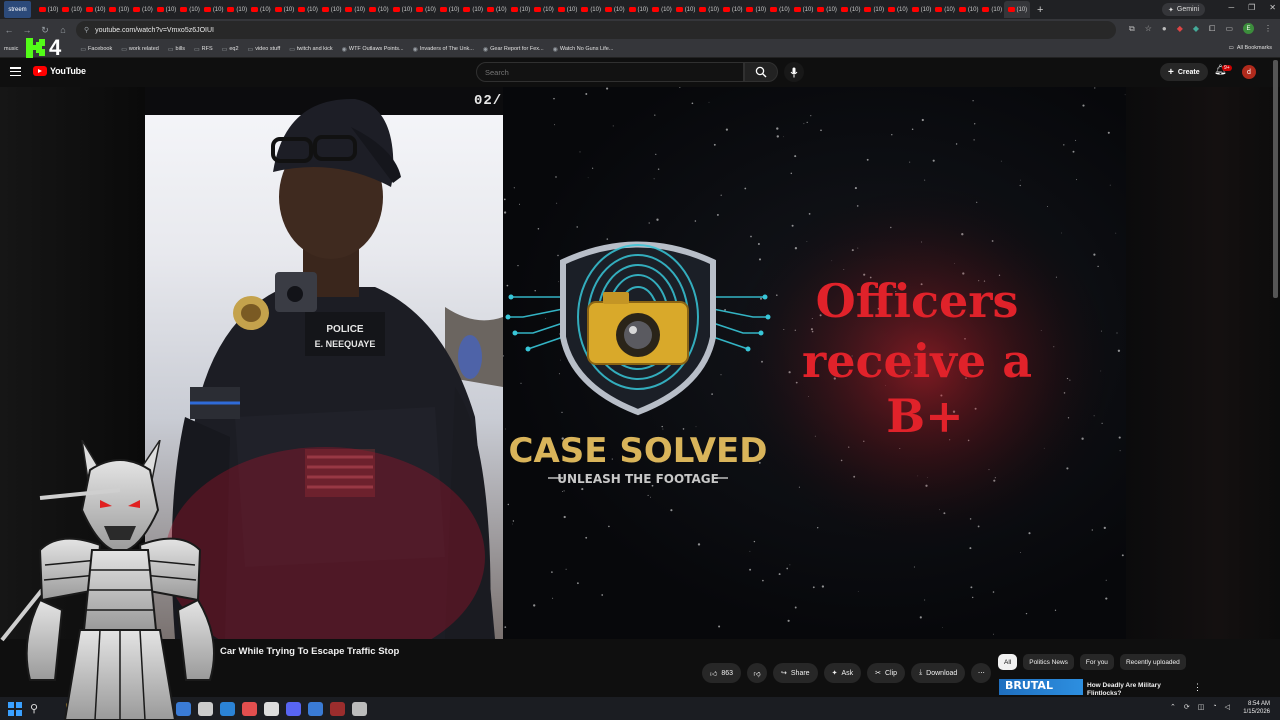 Image resolution: width=1280 pixels, height=720 pixels. I want to click on profile-avatar: E, so click(1248, 28).